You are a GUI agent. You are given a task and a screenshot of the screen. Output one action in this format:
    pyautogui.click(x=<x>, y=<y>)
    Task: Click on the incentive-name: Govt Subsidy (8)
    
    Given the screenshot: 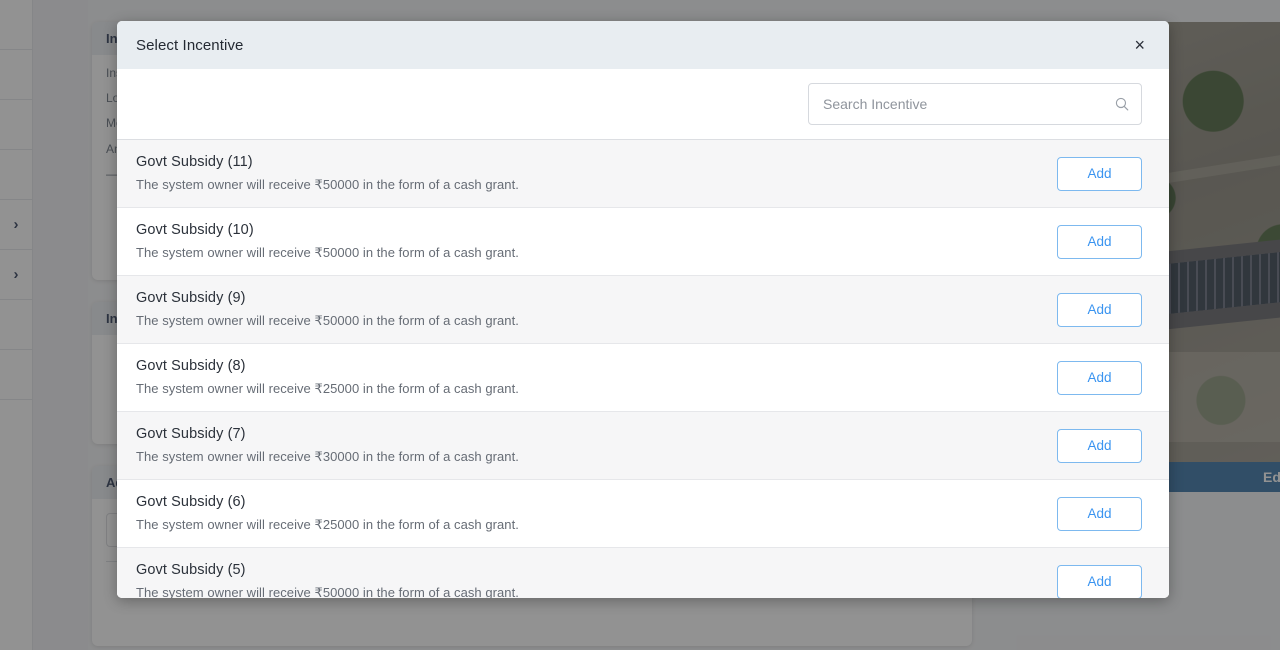 What is the action you would take?
    pyautogui.click(x=191, y=366)
    